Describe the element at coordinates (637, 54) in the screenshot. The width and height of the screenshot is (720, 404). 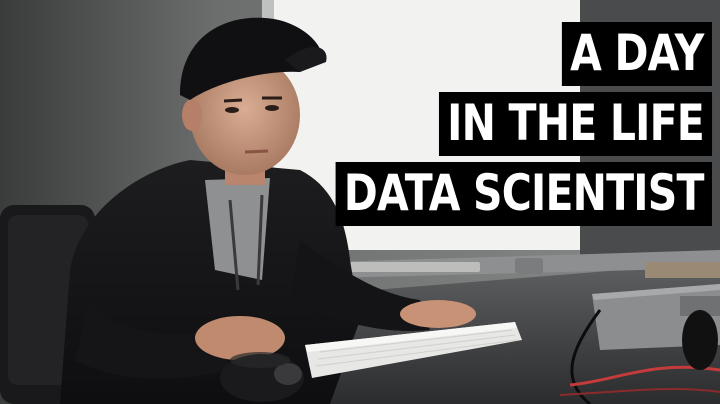
I see `title-line-1: A DAY` at that location.